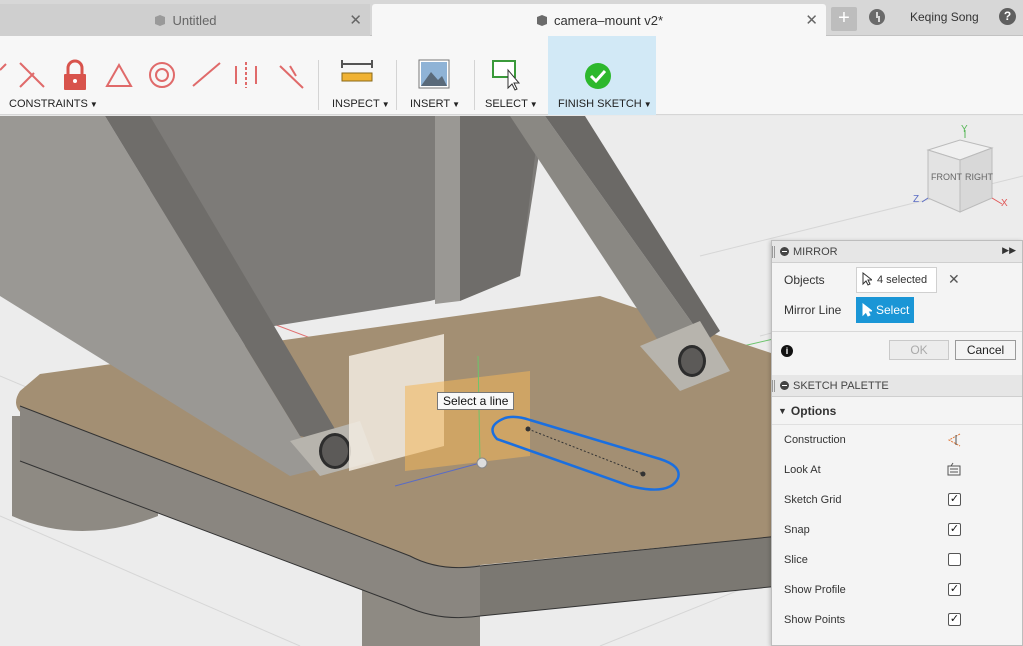  I want to click on insert-group: INSERT ▼, so click(435, 75).